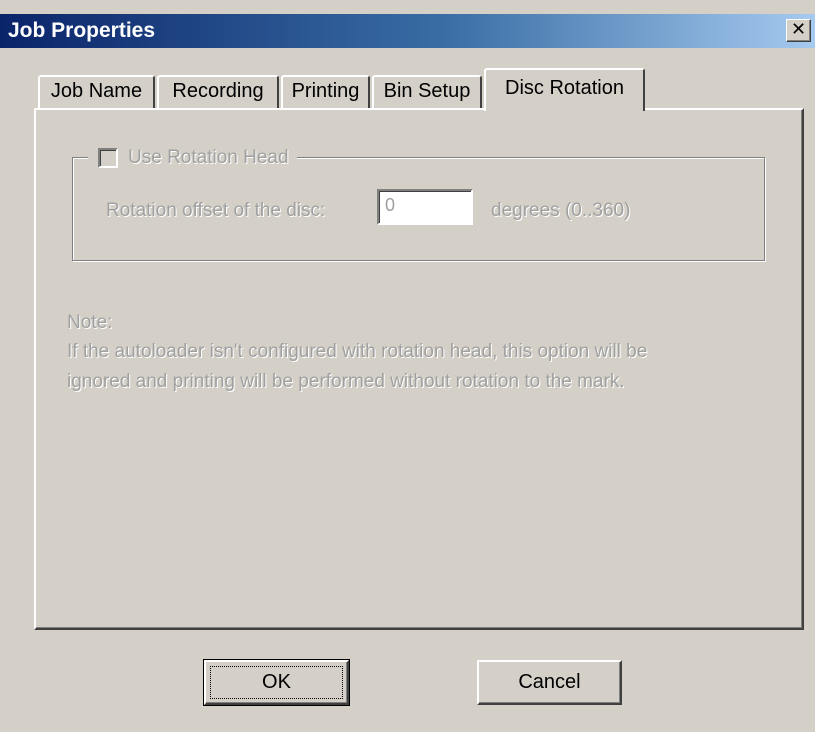 The height and width of the screenshot is (732, 815). What do you see at coordinates (407, 31) in the screenshot?
I see `title-bar: Job Properties ✕` at bounding box center [407, 31].